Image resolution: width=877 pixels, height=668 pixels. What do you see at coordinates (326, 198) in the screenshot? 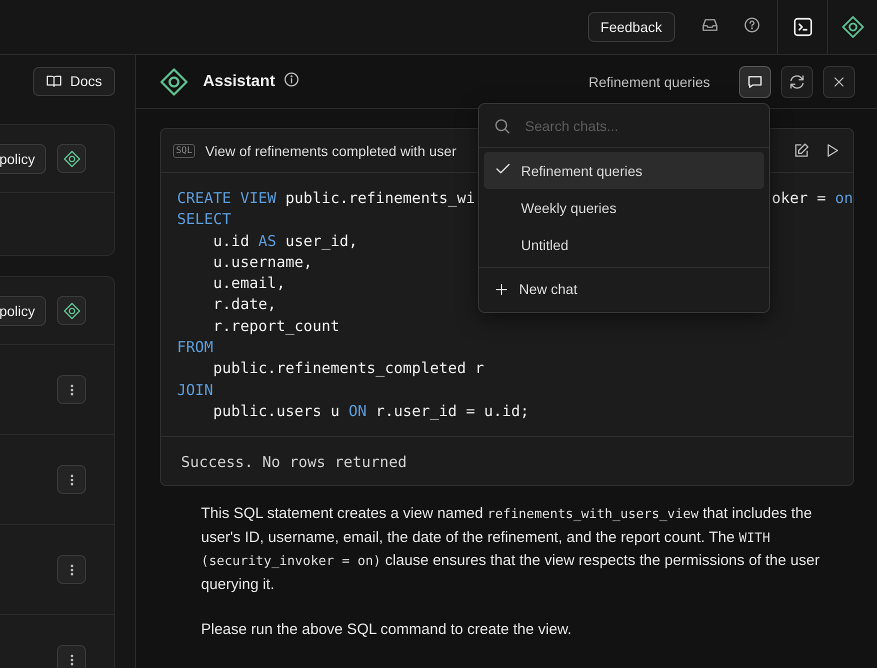
I see `code-line: CREATE VIEW public.refinements_wi` at bounding box center [326, 198].